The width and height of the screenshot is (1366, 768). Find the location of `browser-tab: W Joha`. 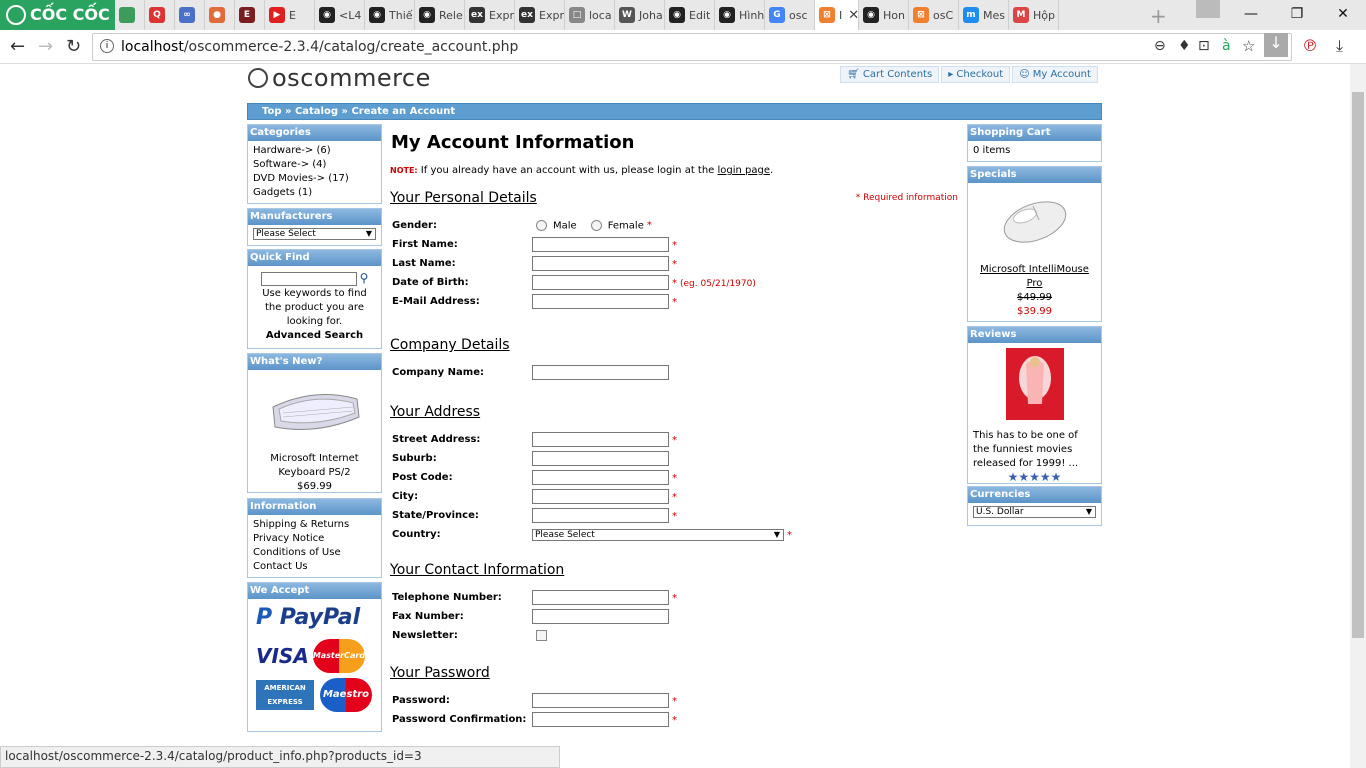

browser-tab: W Joha is located at coordinates (640, 15).